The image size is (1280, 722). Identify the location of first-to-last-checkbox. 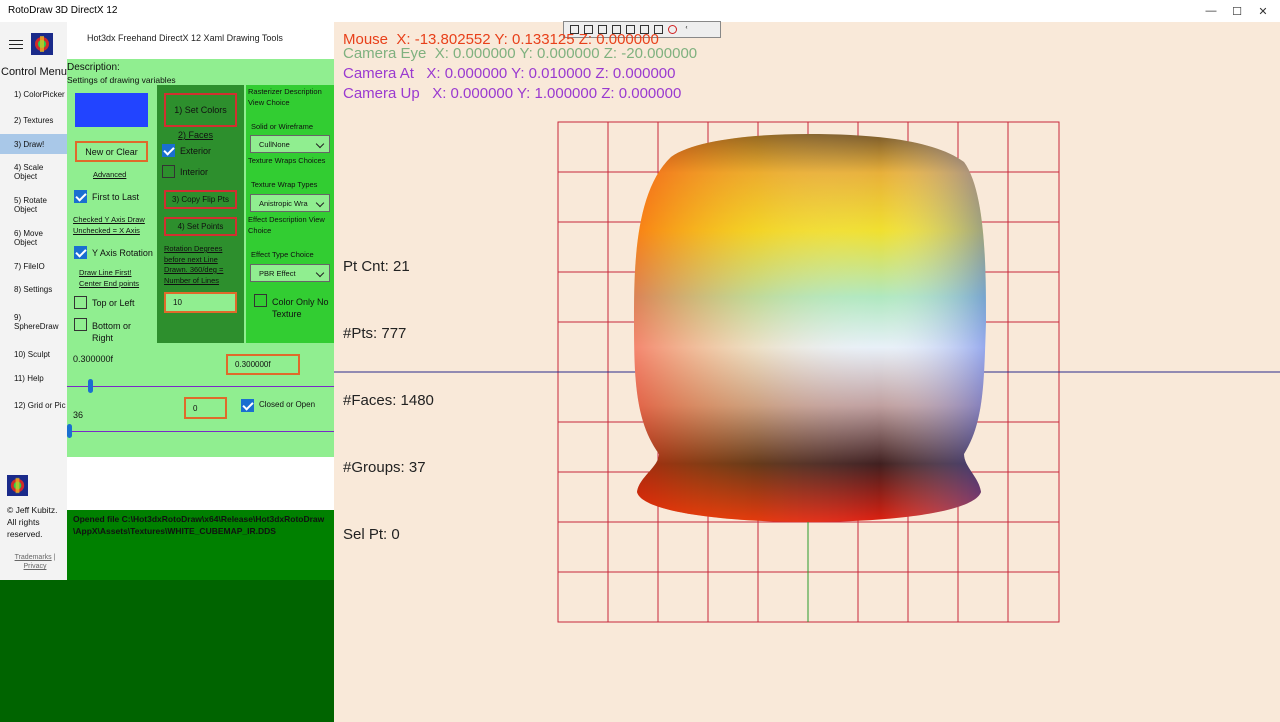
(80, 196).